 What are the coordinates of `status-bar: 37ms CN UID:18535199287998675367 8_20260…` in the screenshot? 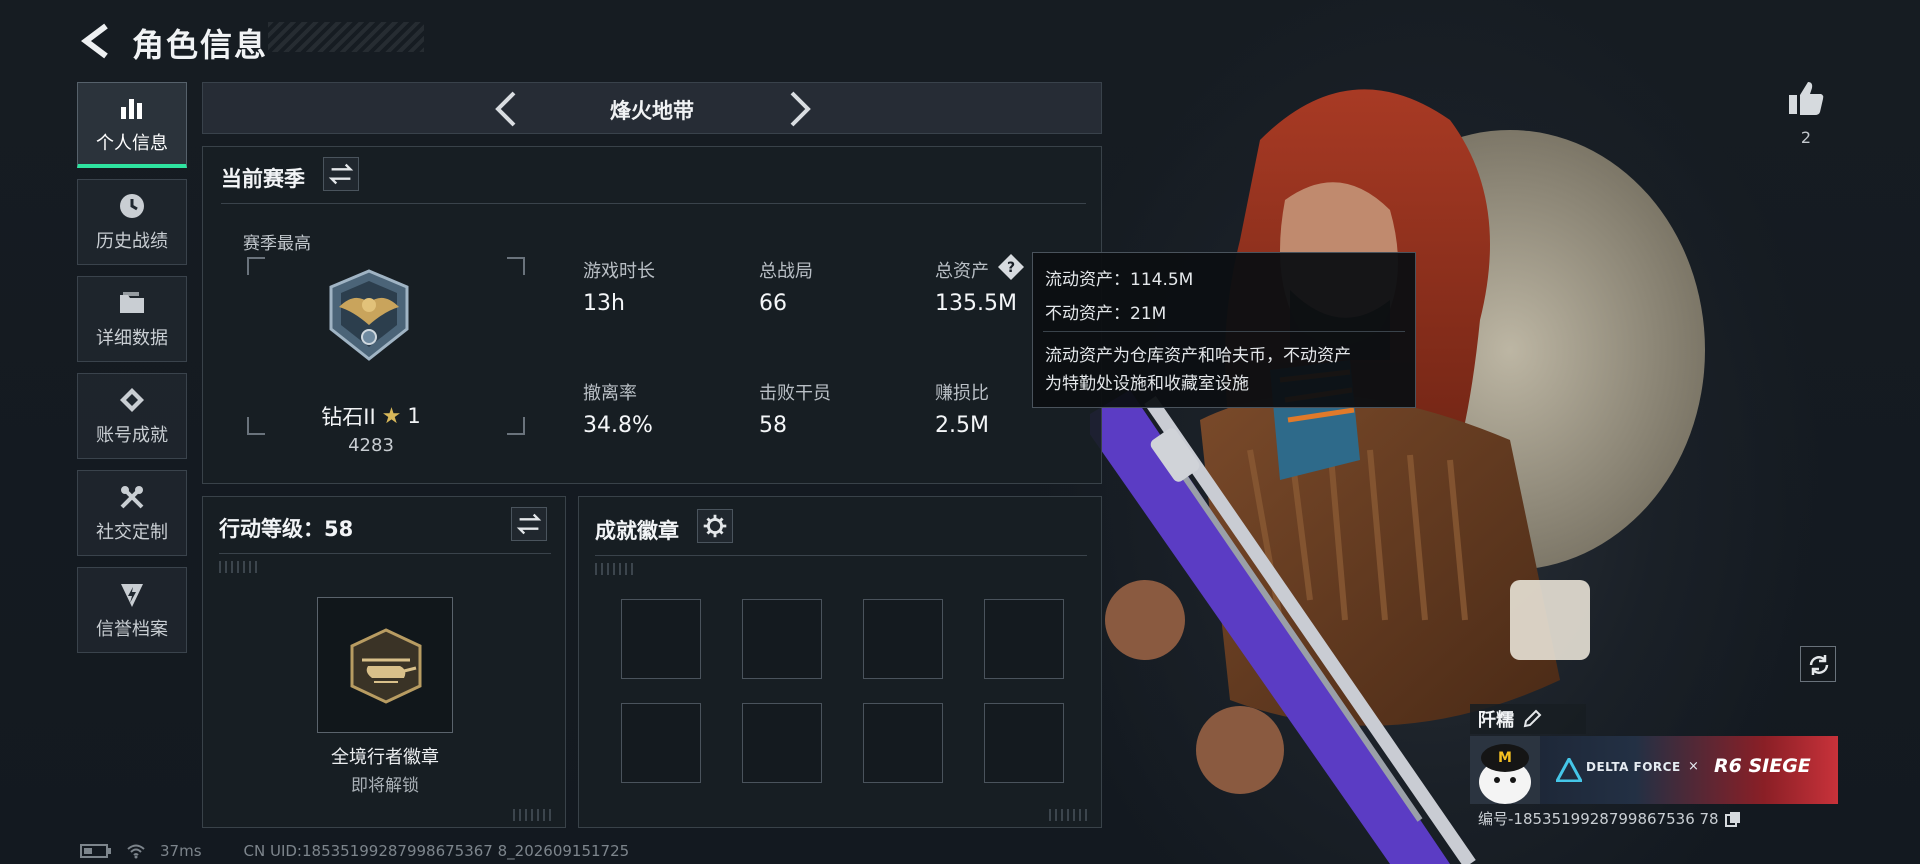 It's located at (354, 851).